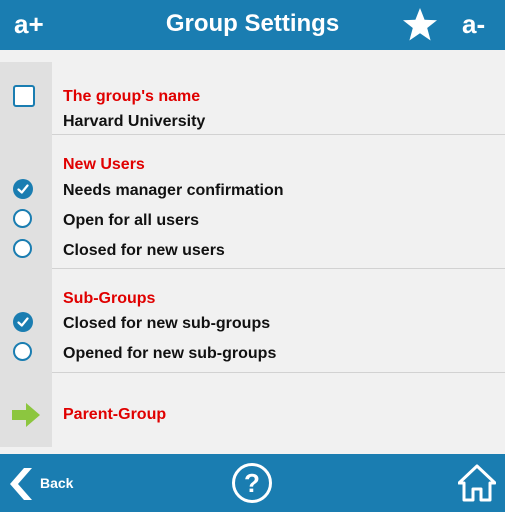 The image size is (505, 512). What do you see at coordinates (169, 354) in the screenshot?
I see `sub-groups-option-2: Opened for new sub-groups` at bounding box center [169, 354].